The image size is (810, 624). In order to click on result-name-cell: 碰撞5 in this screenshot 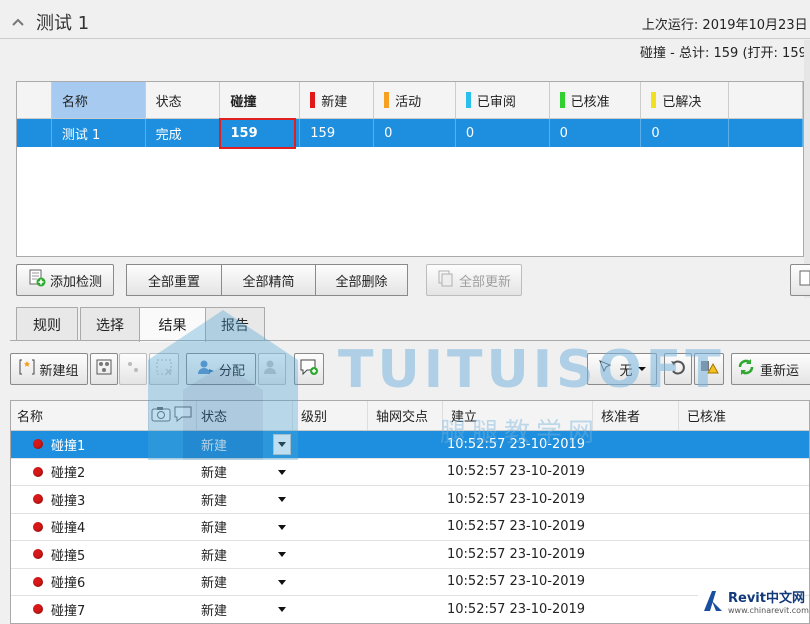, I will do `click(80, 554)`.